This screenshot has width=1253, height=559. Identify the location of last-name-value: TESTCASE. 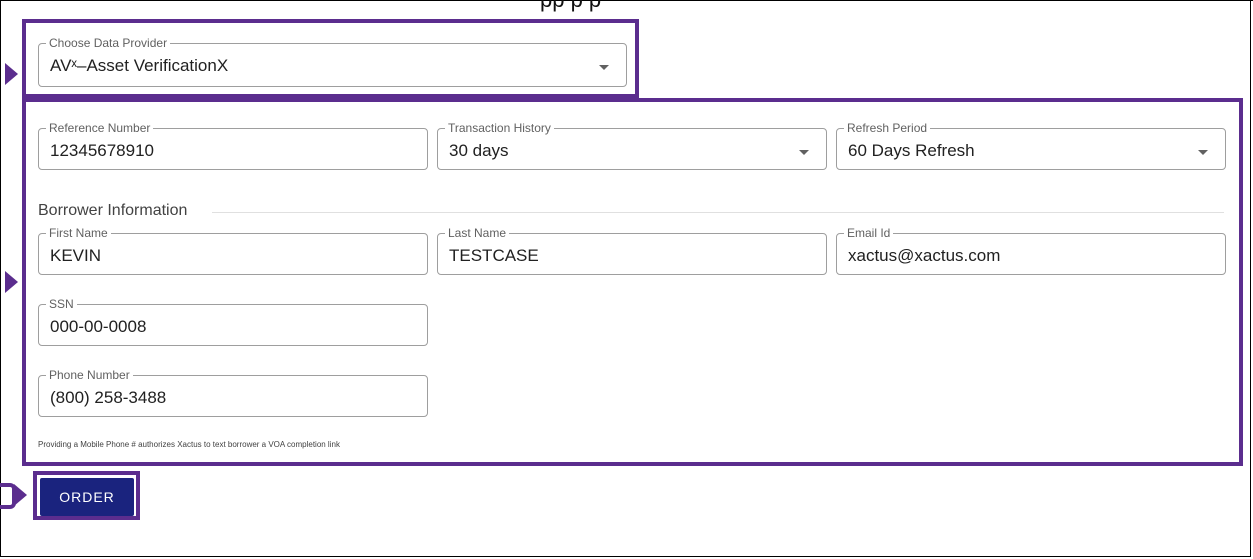
(494, 255).